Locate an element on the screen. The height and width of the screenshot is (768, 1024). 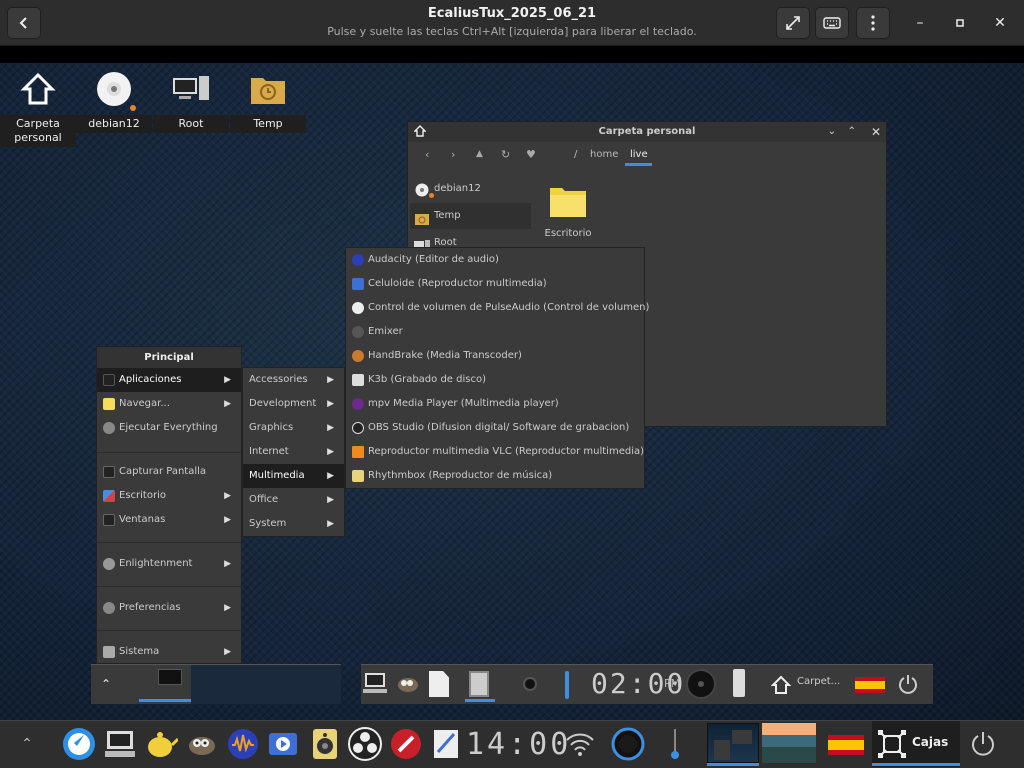
forward-icon: › is located at coordinates (453, 154).